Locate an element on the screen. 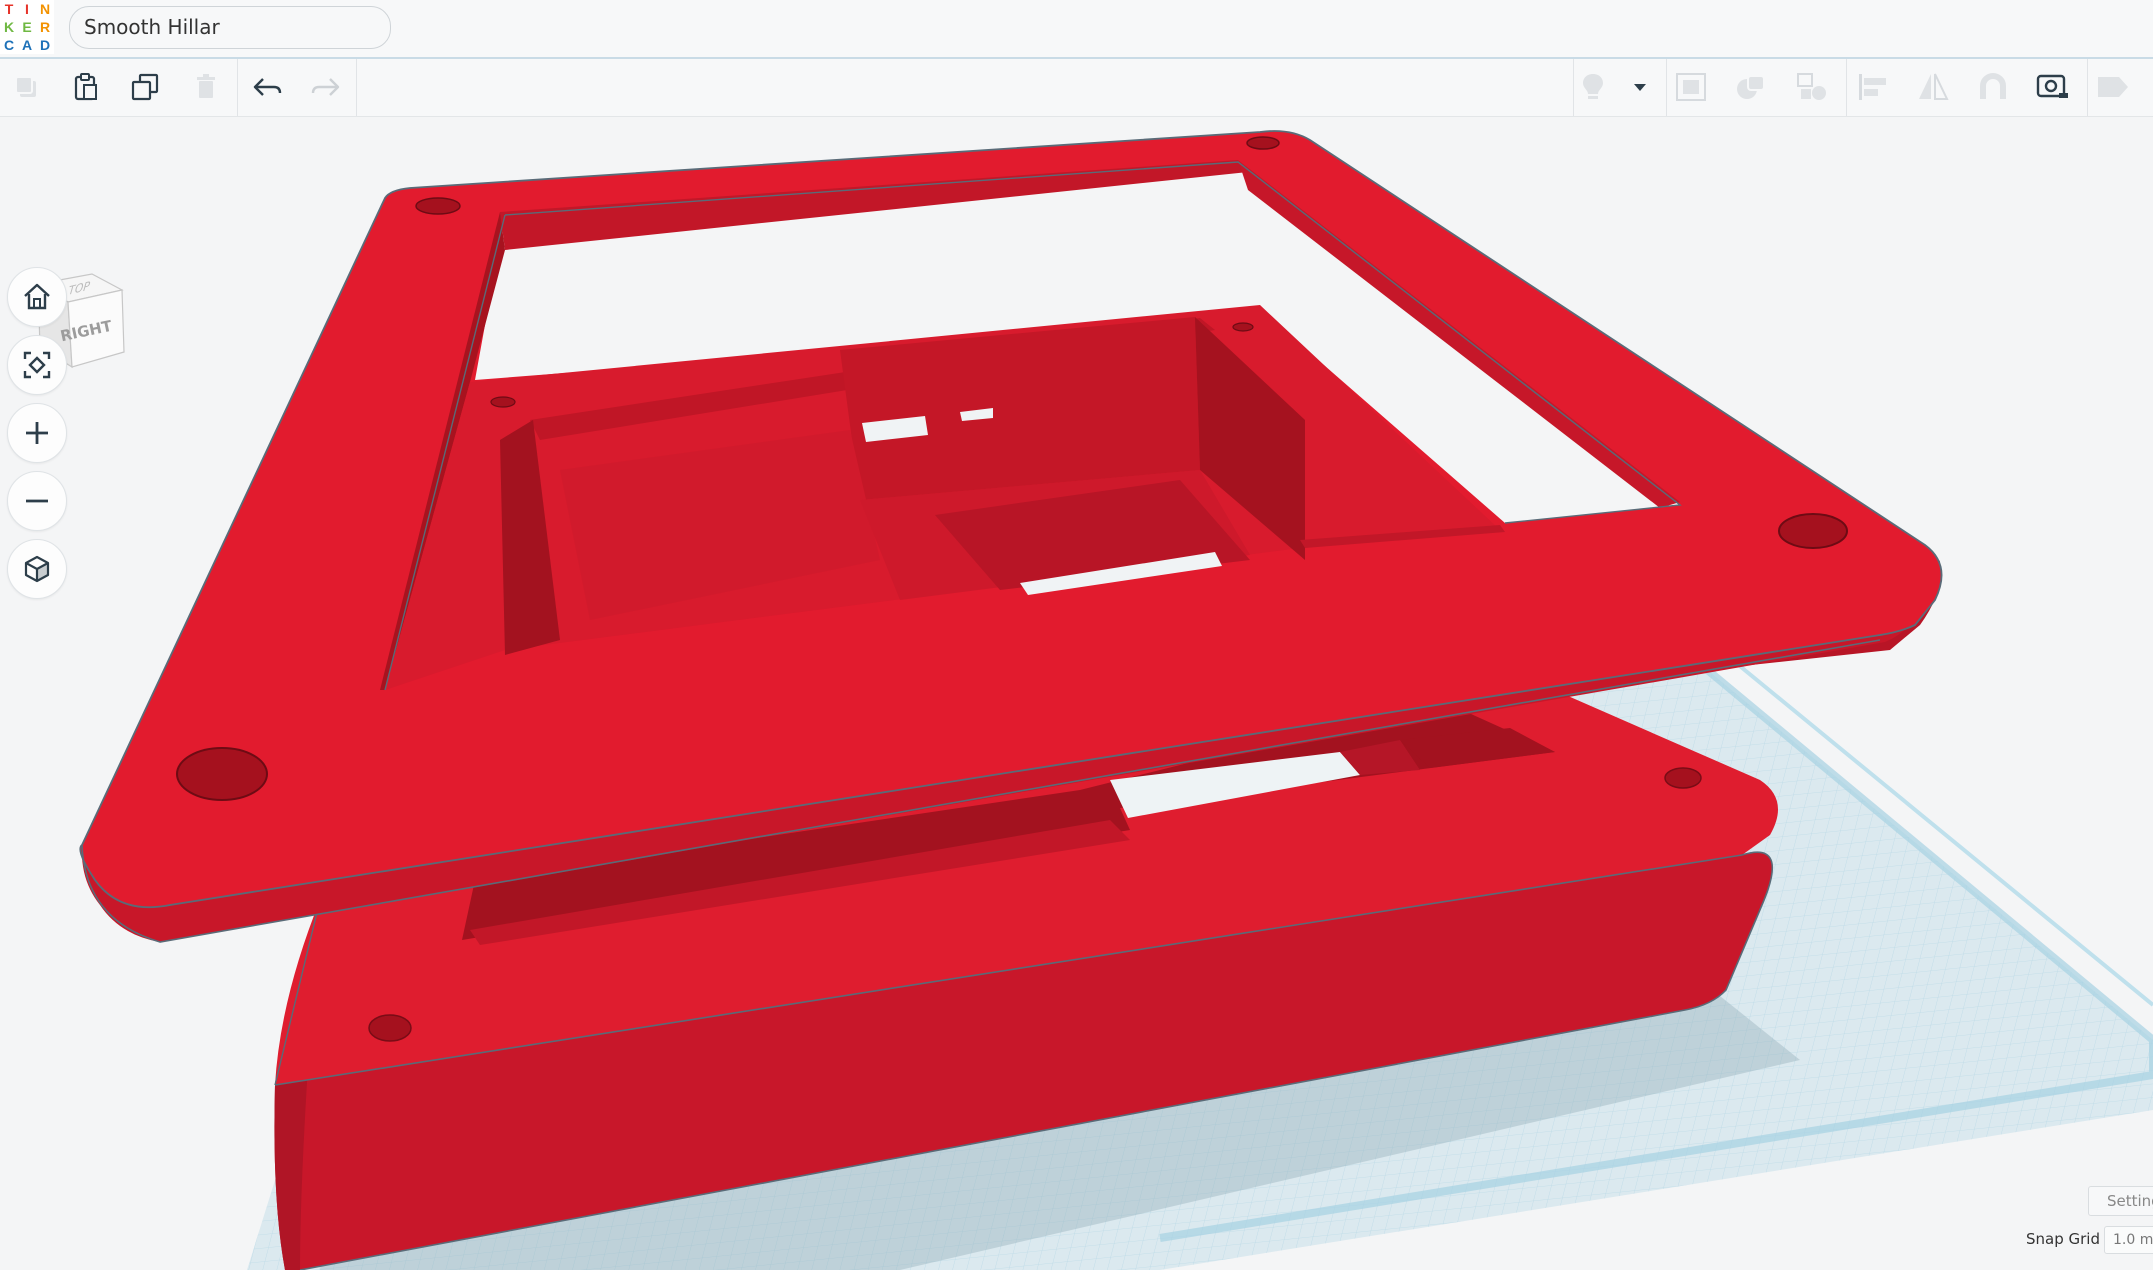 This screenshot has width=2153, height=1270. undo-icon is located at coordinates (267, 87).